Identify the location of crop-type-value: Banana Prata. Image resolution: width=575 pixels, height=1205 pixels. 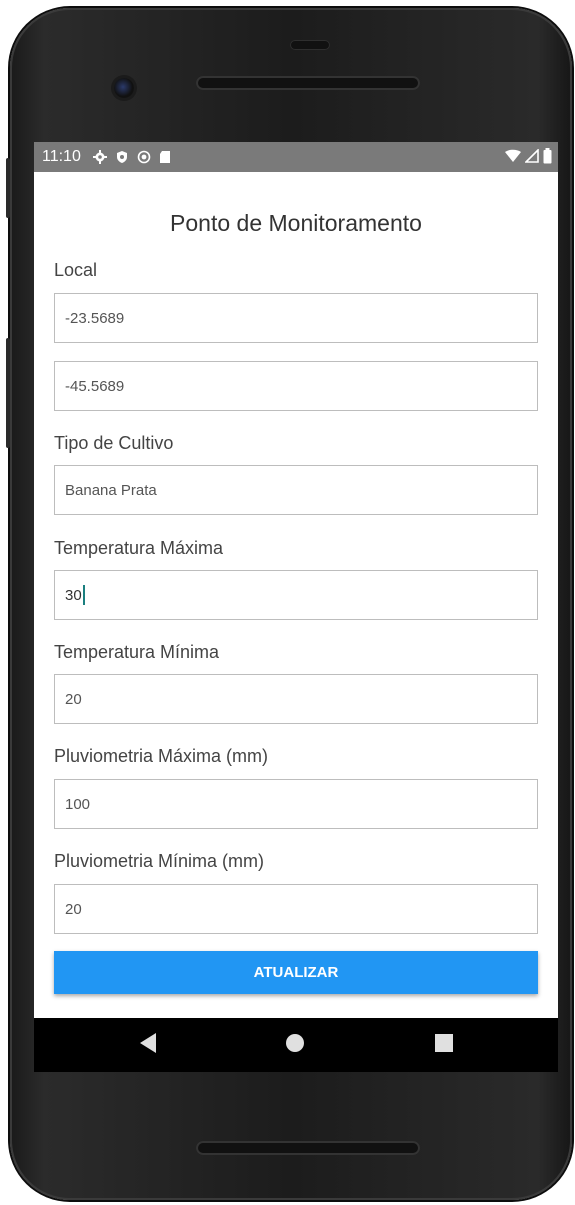
(111, 490).